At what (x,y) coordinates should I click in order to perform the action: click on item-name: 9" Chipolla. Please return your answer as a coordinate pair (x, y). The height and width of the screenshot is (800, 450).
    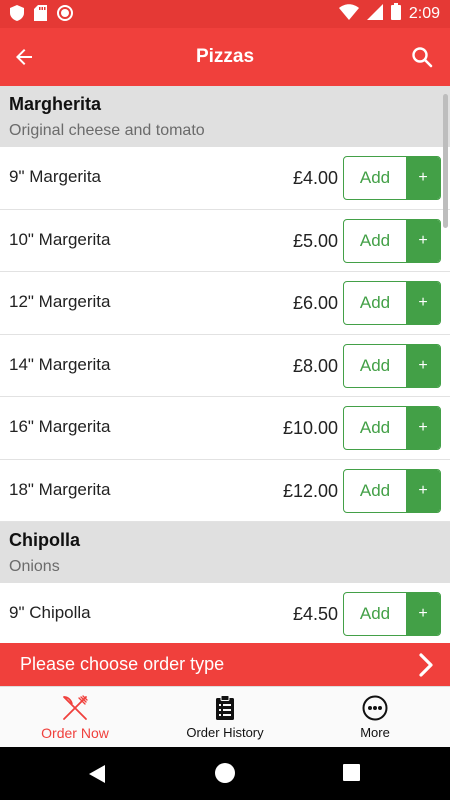
    Looking at the image, I should click on (50, 612).